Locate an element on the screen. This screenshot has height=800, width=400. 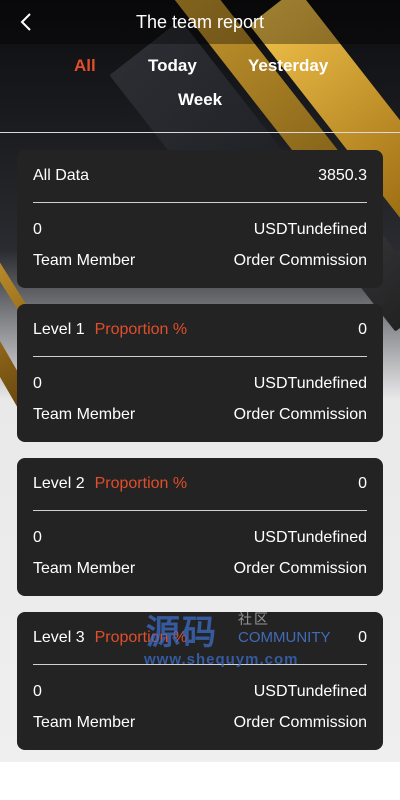
page-title: The team report is located at coordinates (200, 21).